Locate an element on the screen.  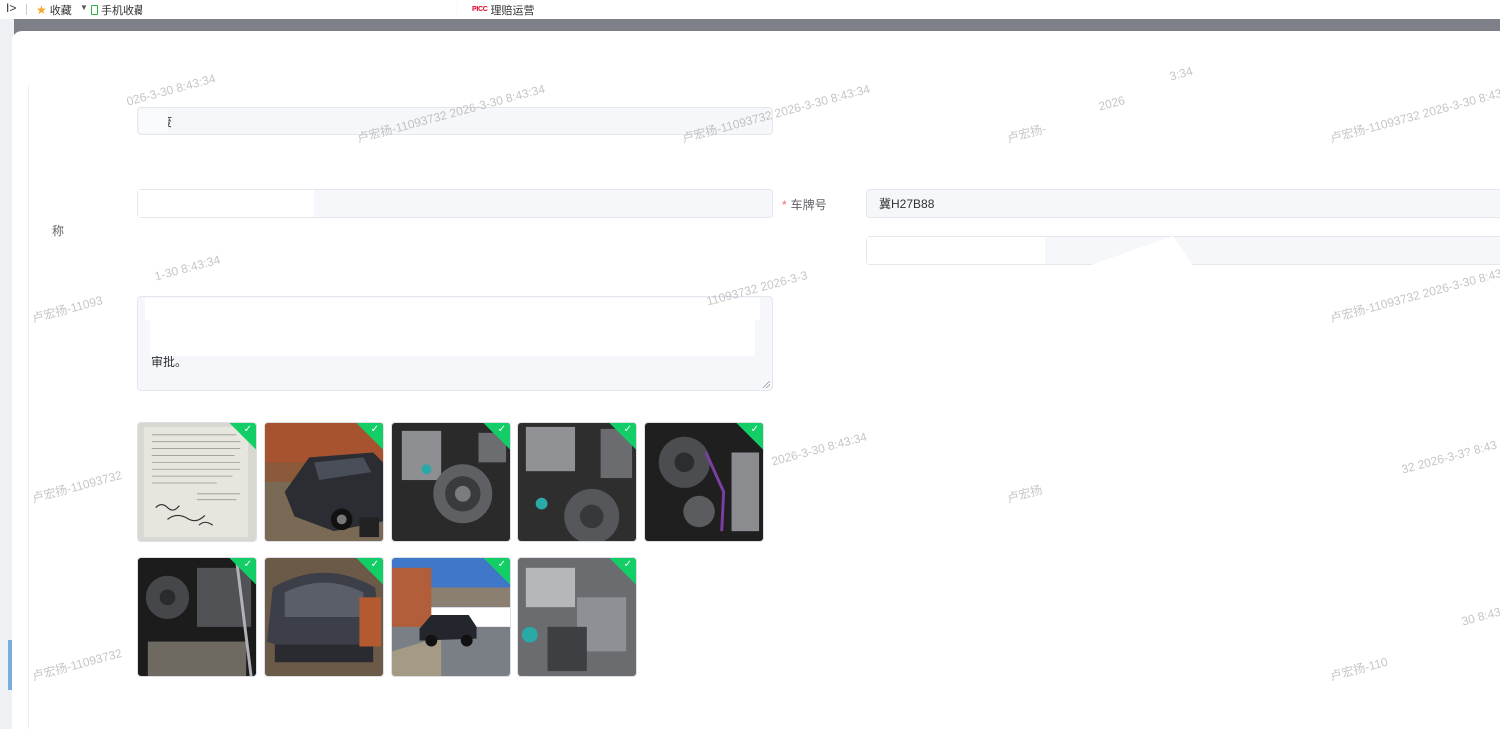
plate-label: * 车牌号 is located at coordinates (804, 204).